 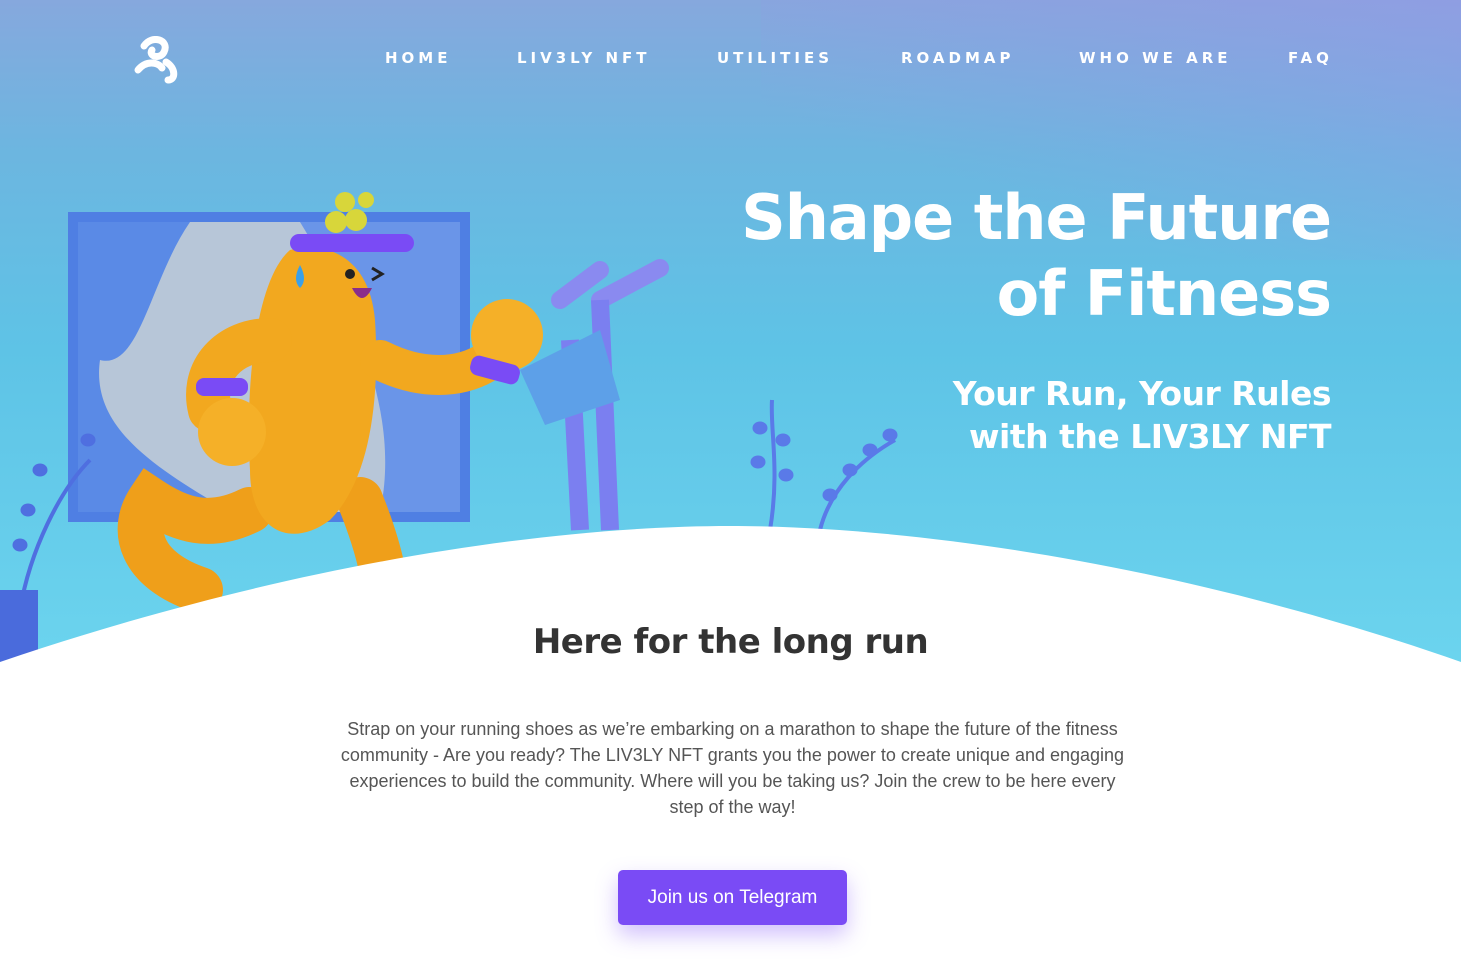 I want to click on nav-item-who-we-are: WHO WE ARE, so click(x=1155, y=58).